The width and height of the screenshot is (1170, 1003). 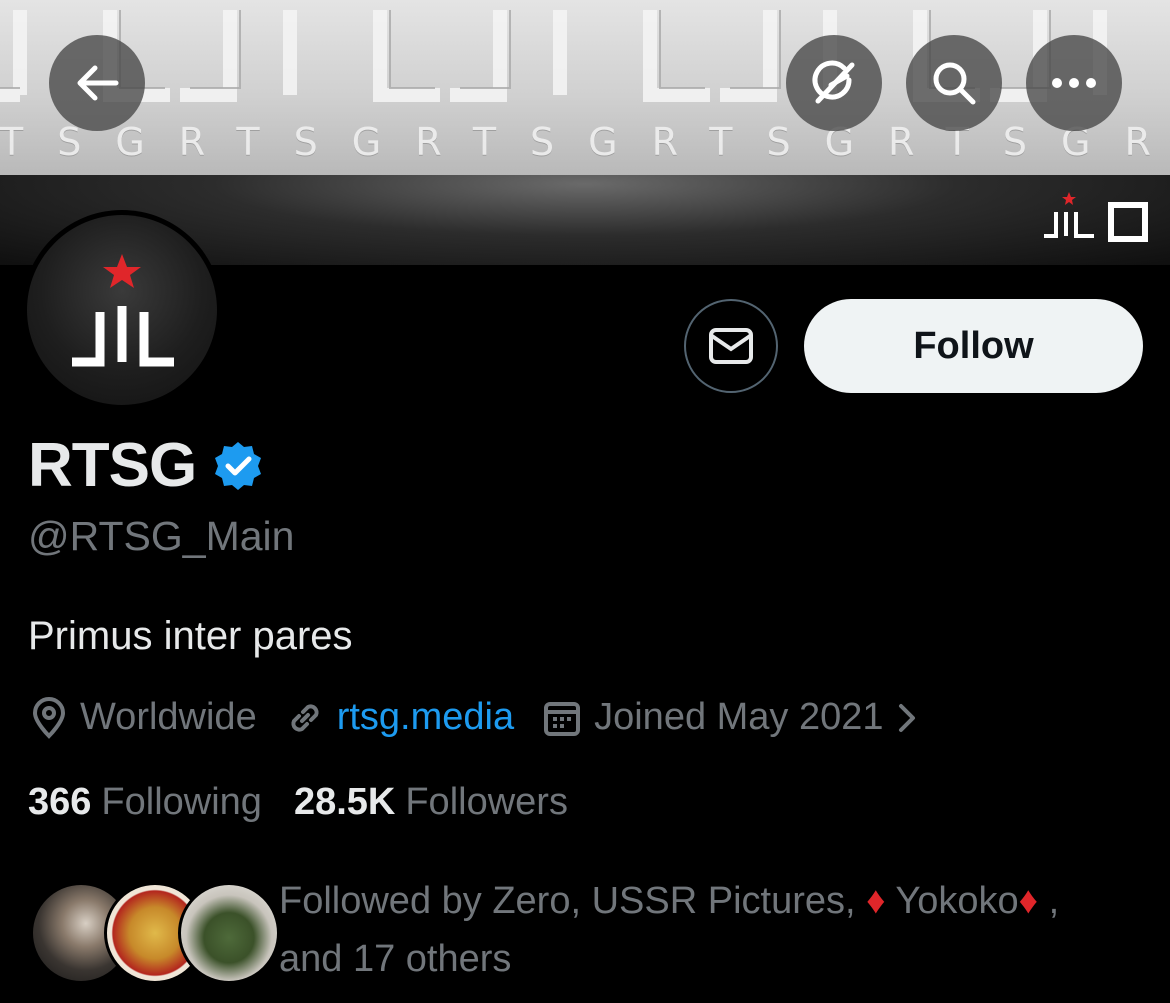 I want to click on grok-icon, so click(x=833, y=82).